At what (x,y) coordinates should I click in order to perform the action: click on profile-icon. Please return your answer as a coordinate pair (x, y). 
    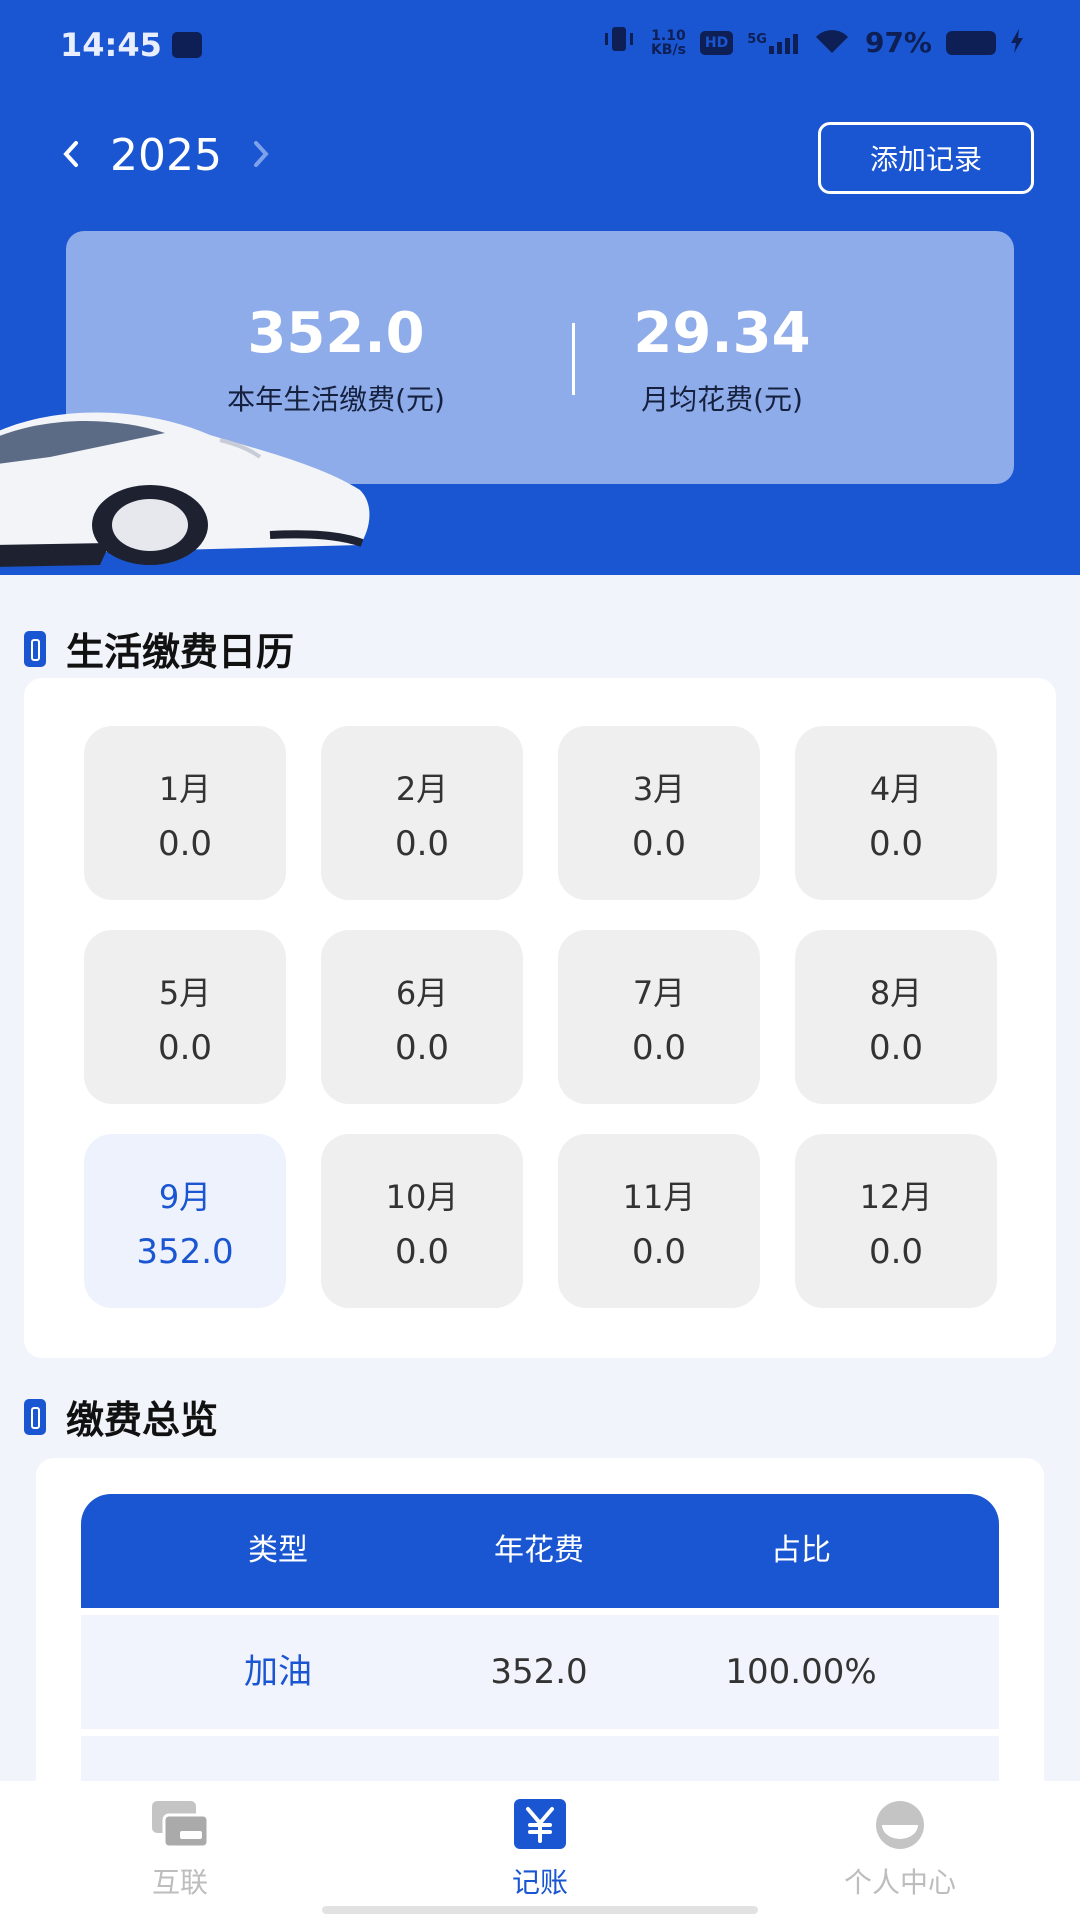
    Looking at the image, I should click on (900, 1825).